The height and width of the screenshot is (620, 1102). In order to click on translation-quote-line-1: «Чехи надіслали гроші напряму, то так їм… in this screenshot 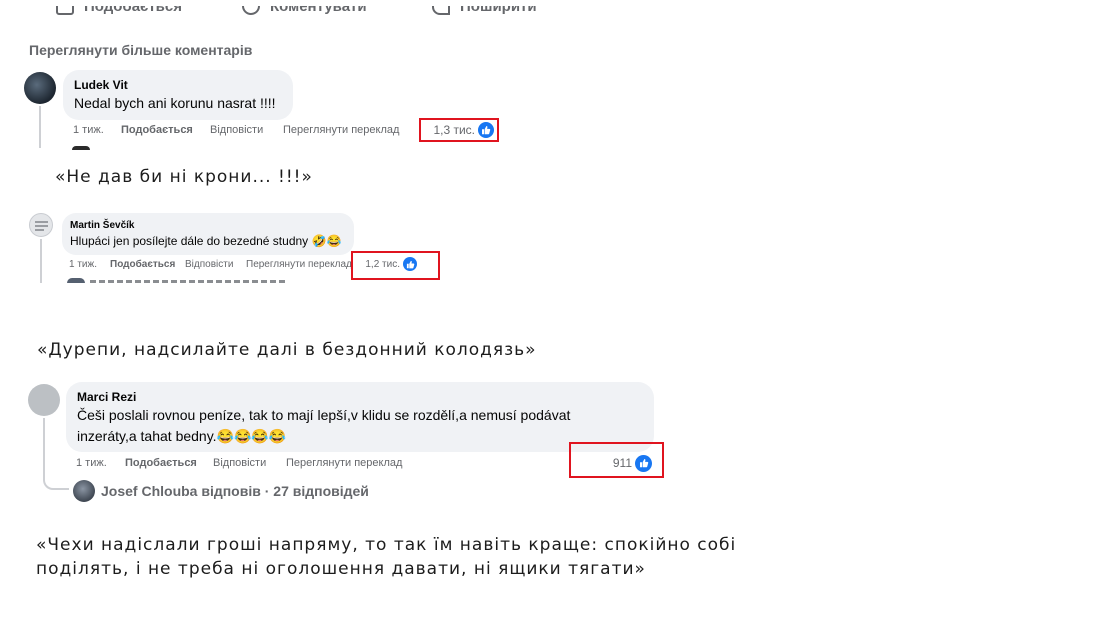, I will do `click(386, 545)`.